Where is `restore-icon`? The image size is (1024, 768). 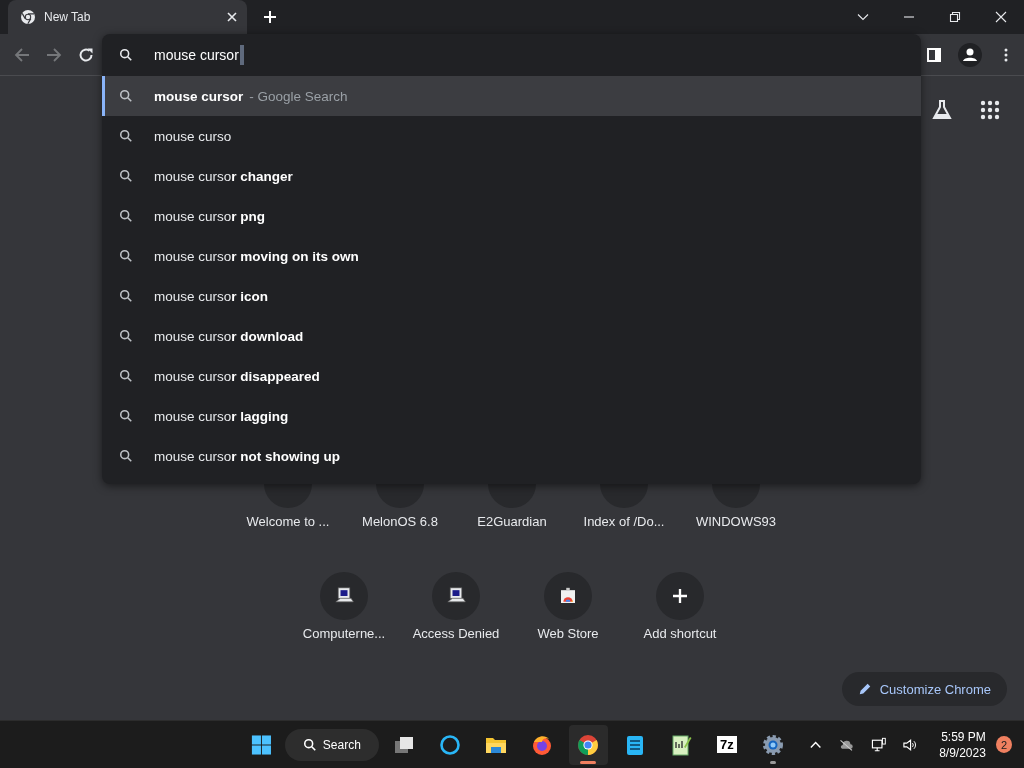
restore-icon is located at coordinates (955, 17).